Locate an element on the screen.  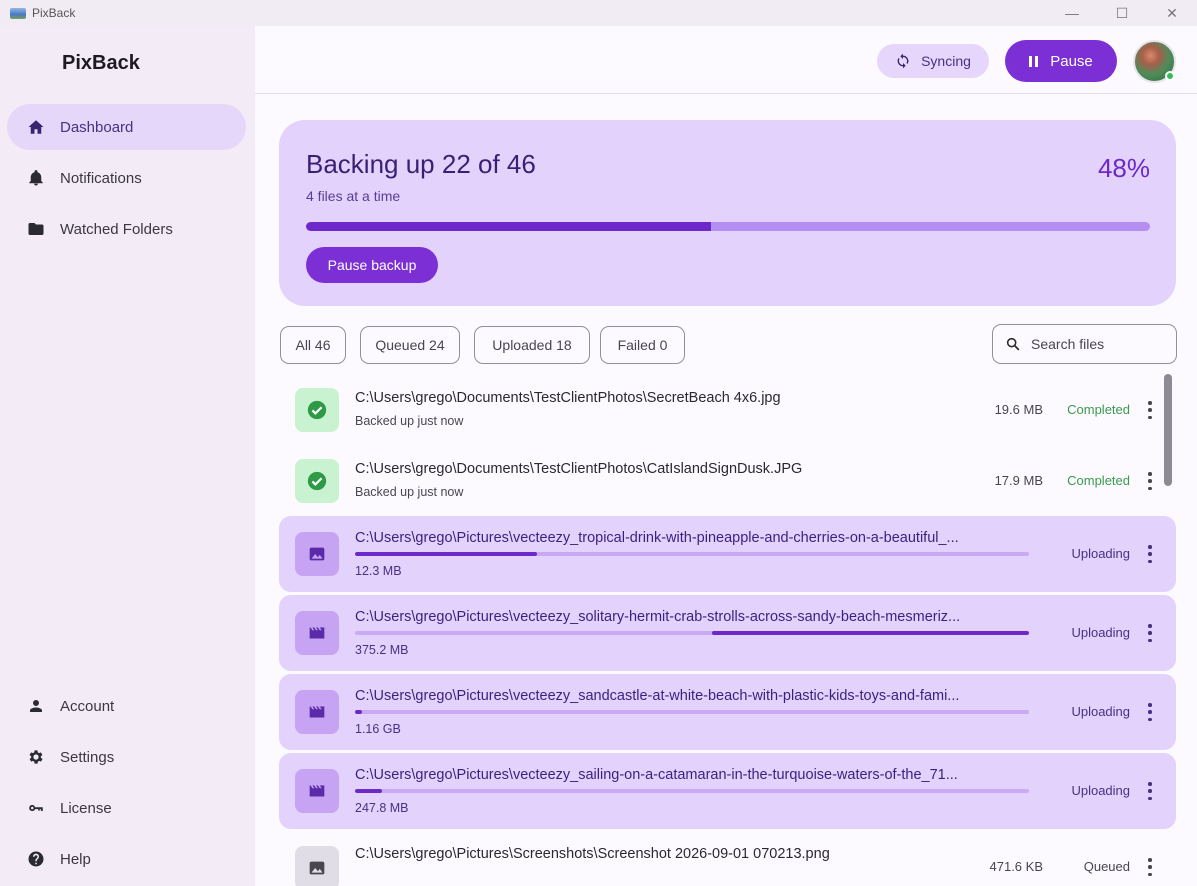
sidebar-item-account: Account is located at coordinates (126, 706).